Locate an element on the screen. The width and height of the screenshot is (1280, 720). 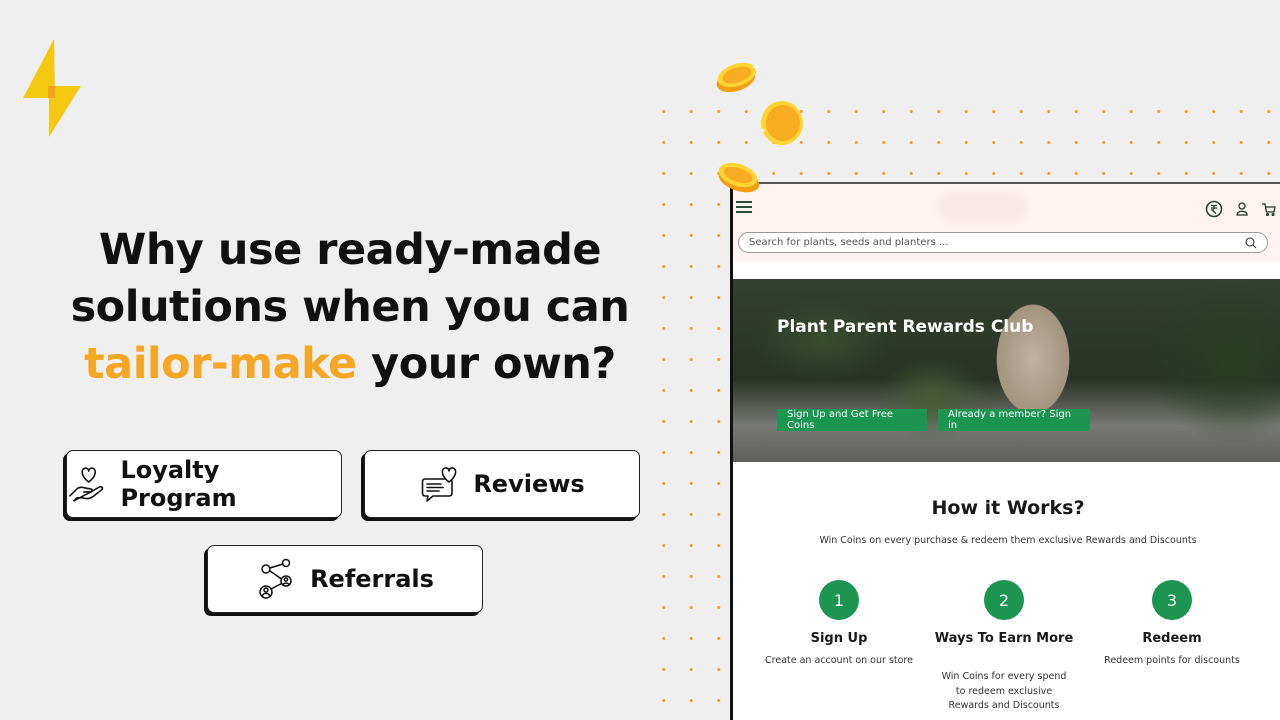
lightning-bolt-logo-icon is located at coordinates (52, 88).